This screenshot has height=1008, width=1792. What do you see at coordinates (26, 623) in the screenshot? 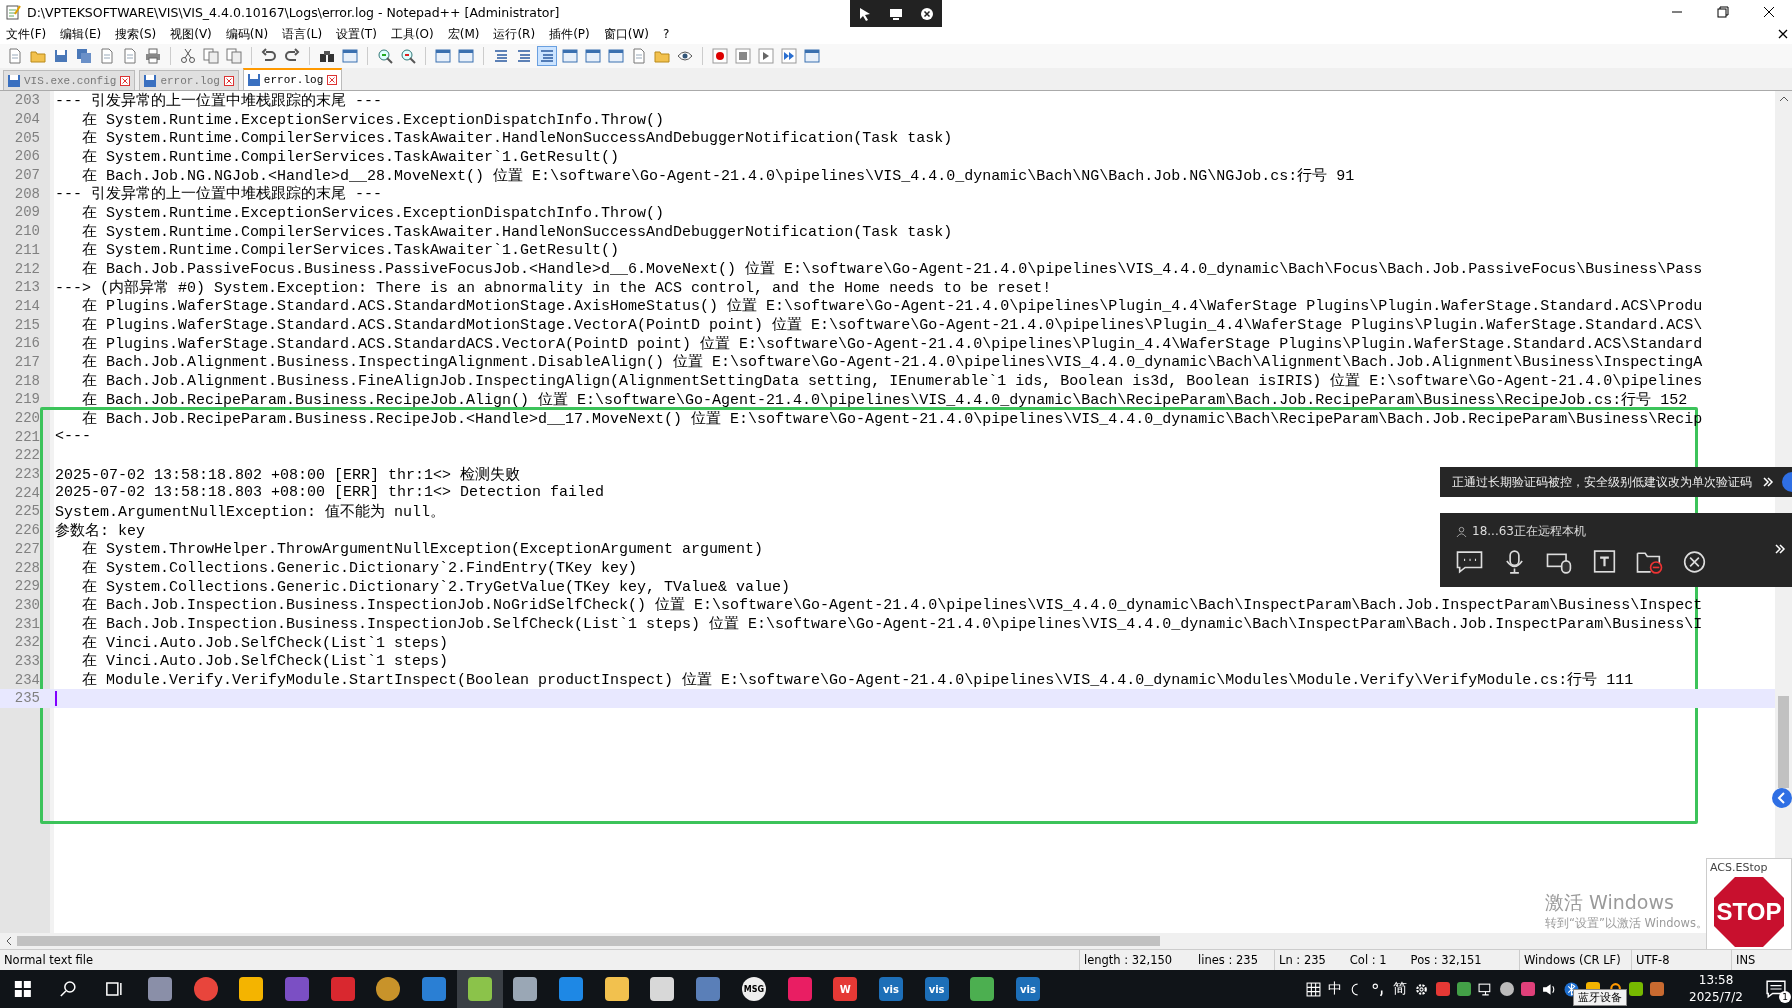
I see `line-number: 231` at bounding box center [26, 623].